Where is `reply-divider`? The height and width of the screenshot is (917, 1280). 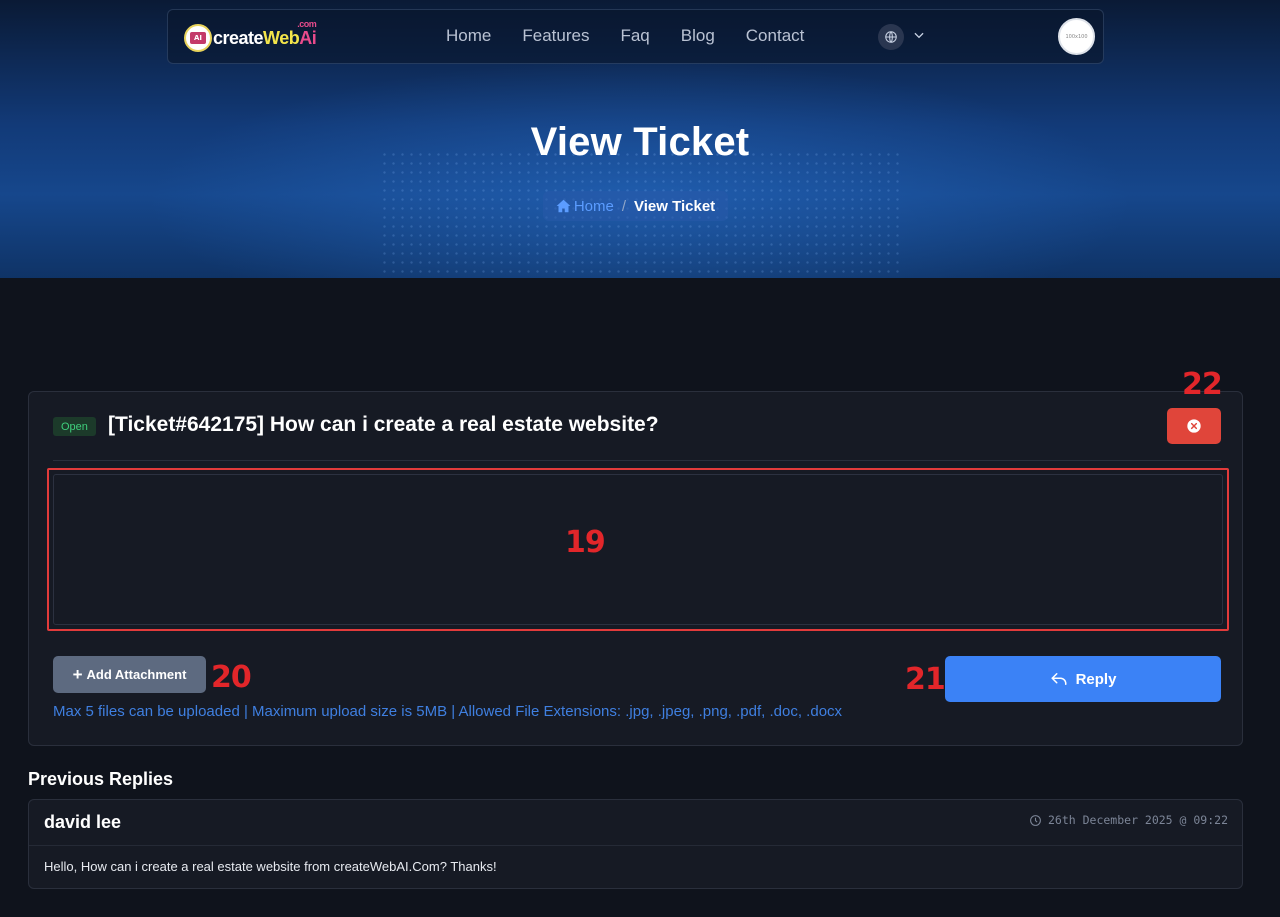 reply-divider is located at coordinates (635, 845).